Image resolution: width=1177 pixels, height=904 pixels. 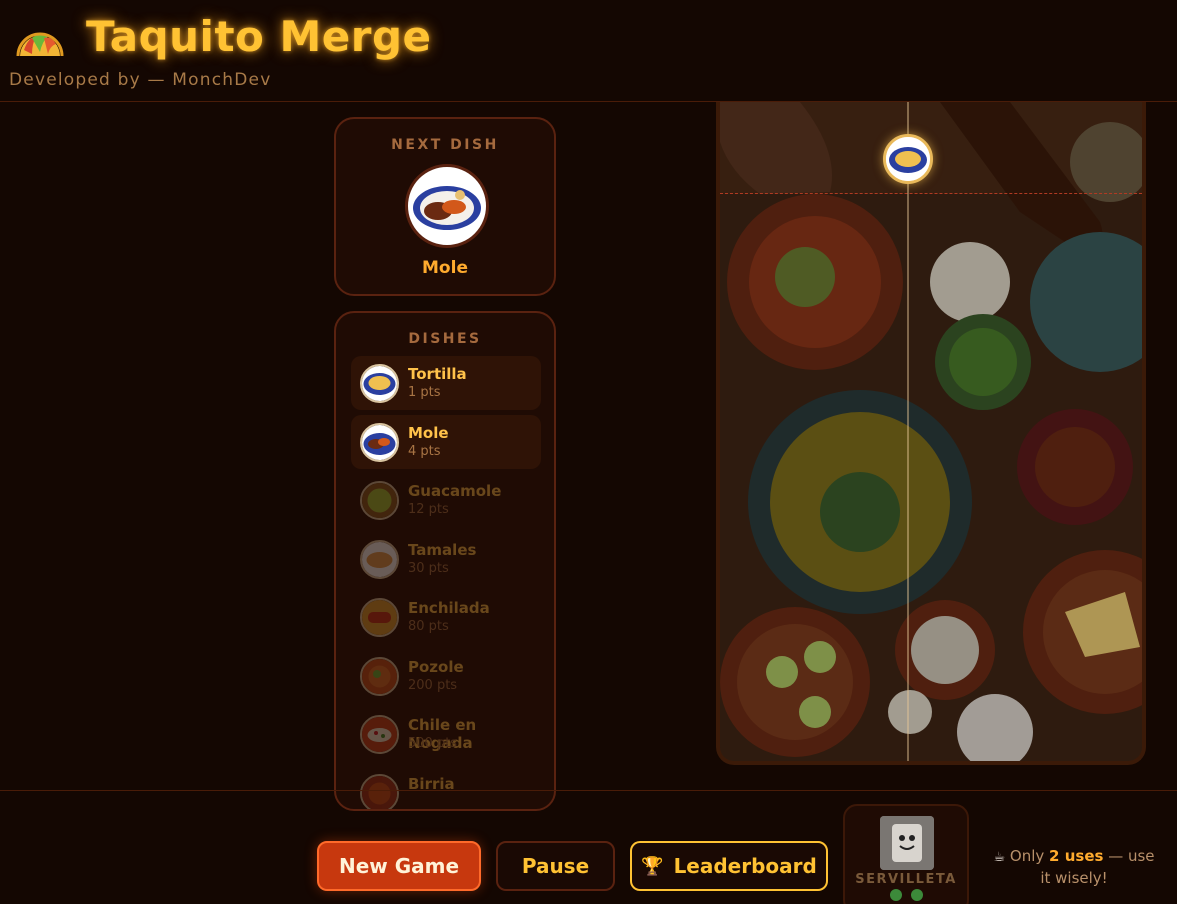 I want to click on app-title: Taquito Merge, so click(x=259, y=36).